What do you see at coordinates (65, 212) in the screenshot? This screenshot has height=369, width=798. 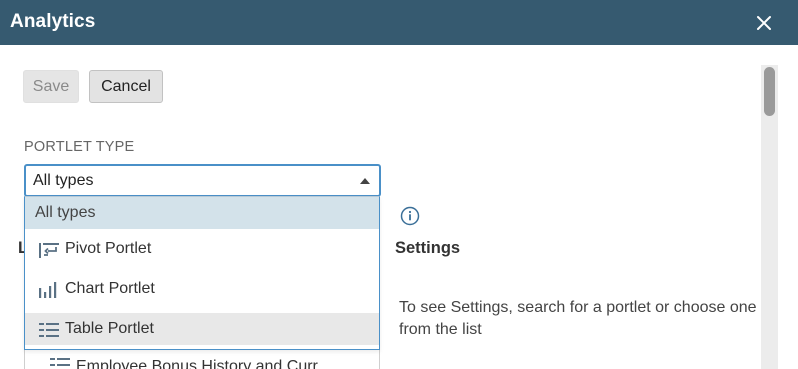 I see `option-label: All types` at bounding box center [65, 212].